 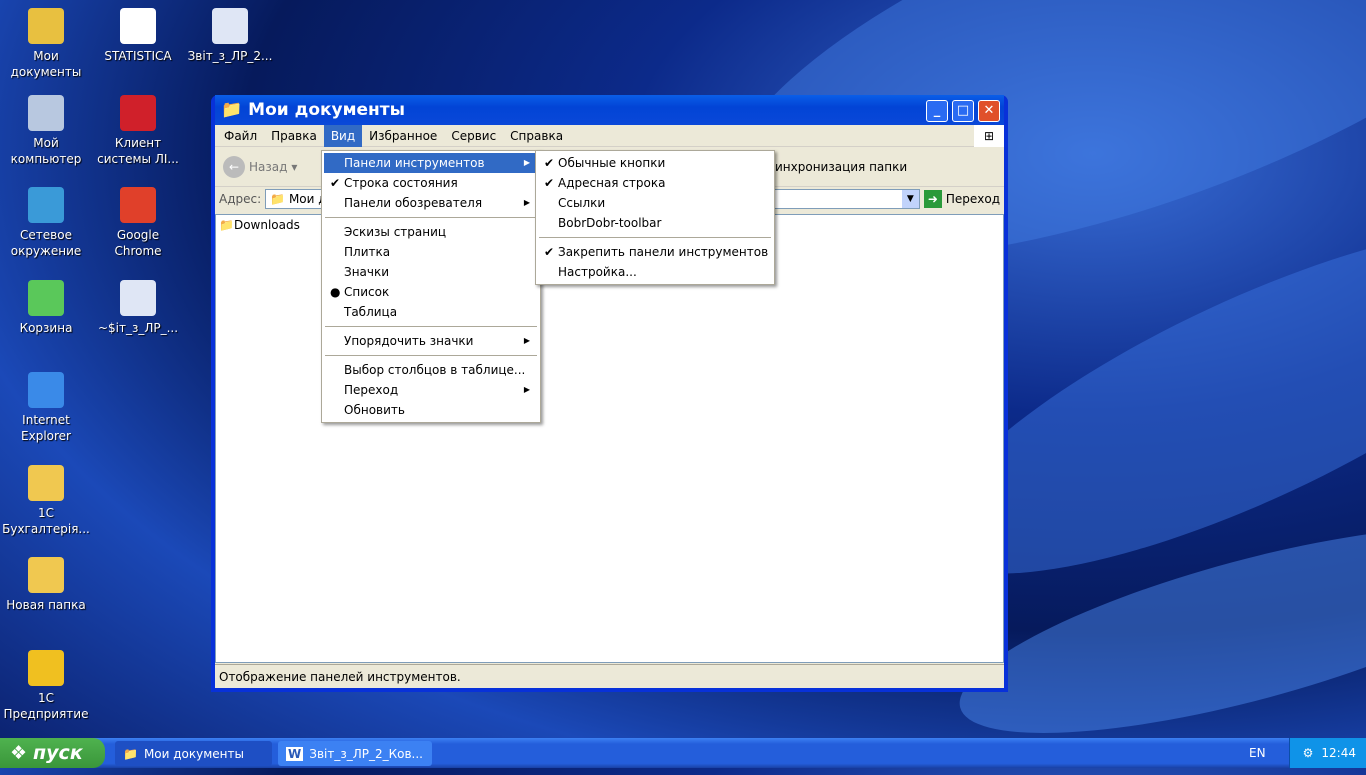 What do you see at coordinates (655, 223) in the screenshot?
I see `menu-item: BobrDobr-toolbar` at bounding box center [655, 223].